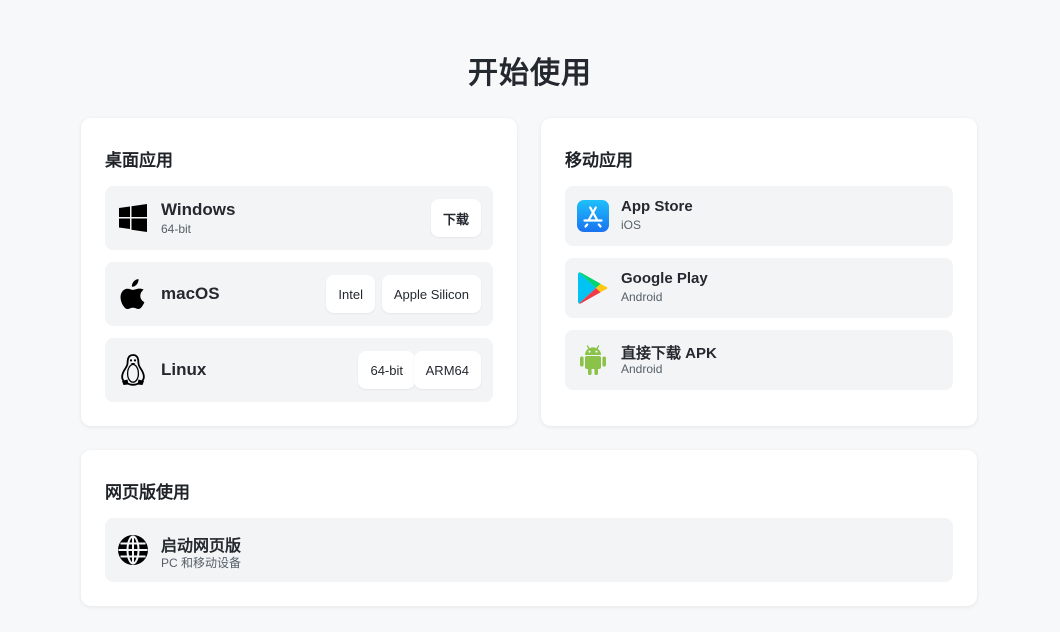  Describe the element at coordinates (190, 293) in the screenshot. I see `macos-name: macOS` at that location.